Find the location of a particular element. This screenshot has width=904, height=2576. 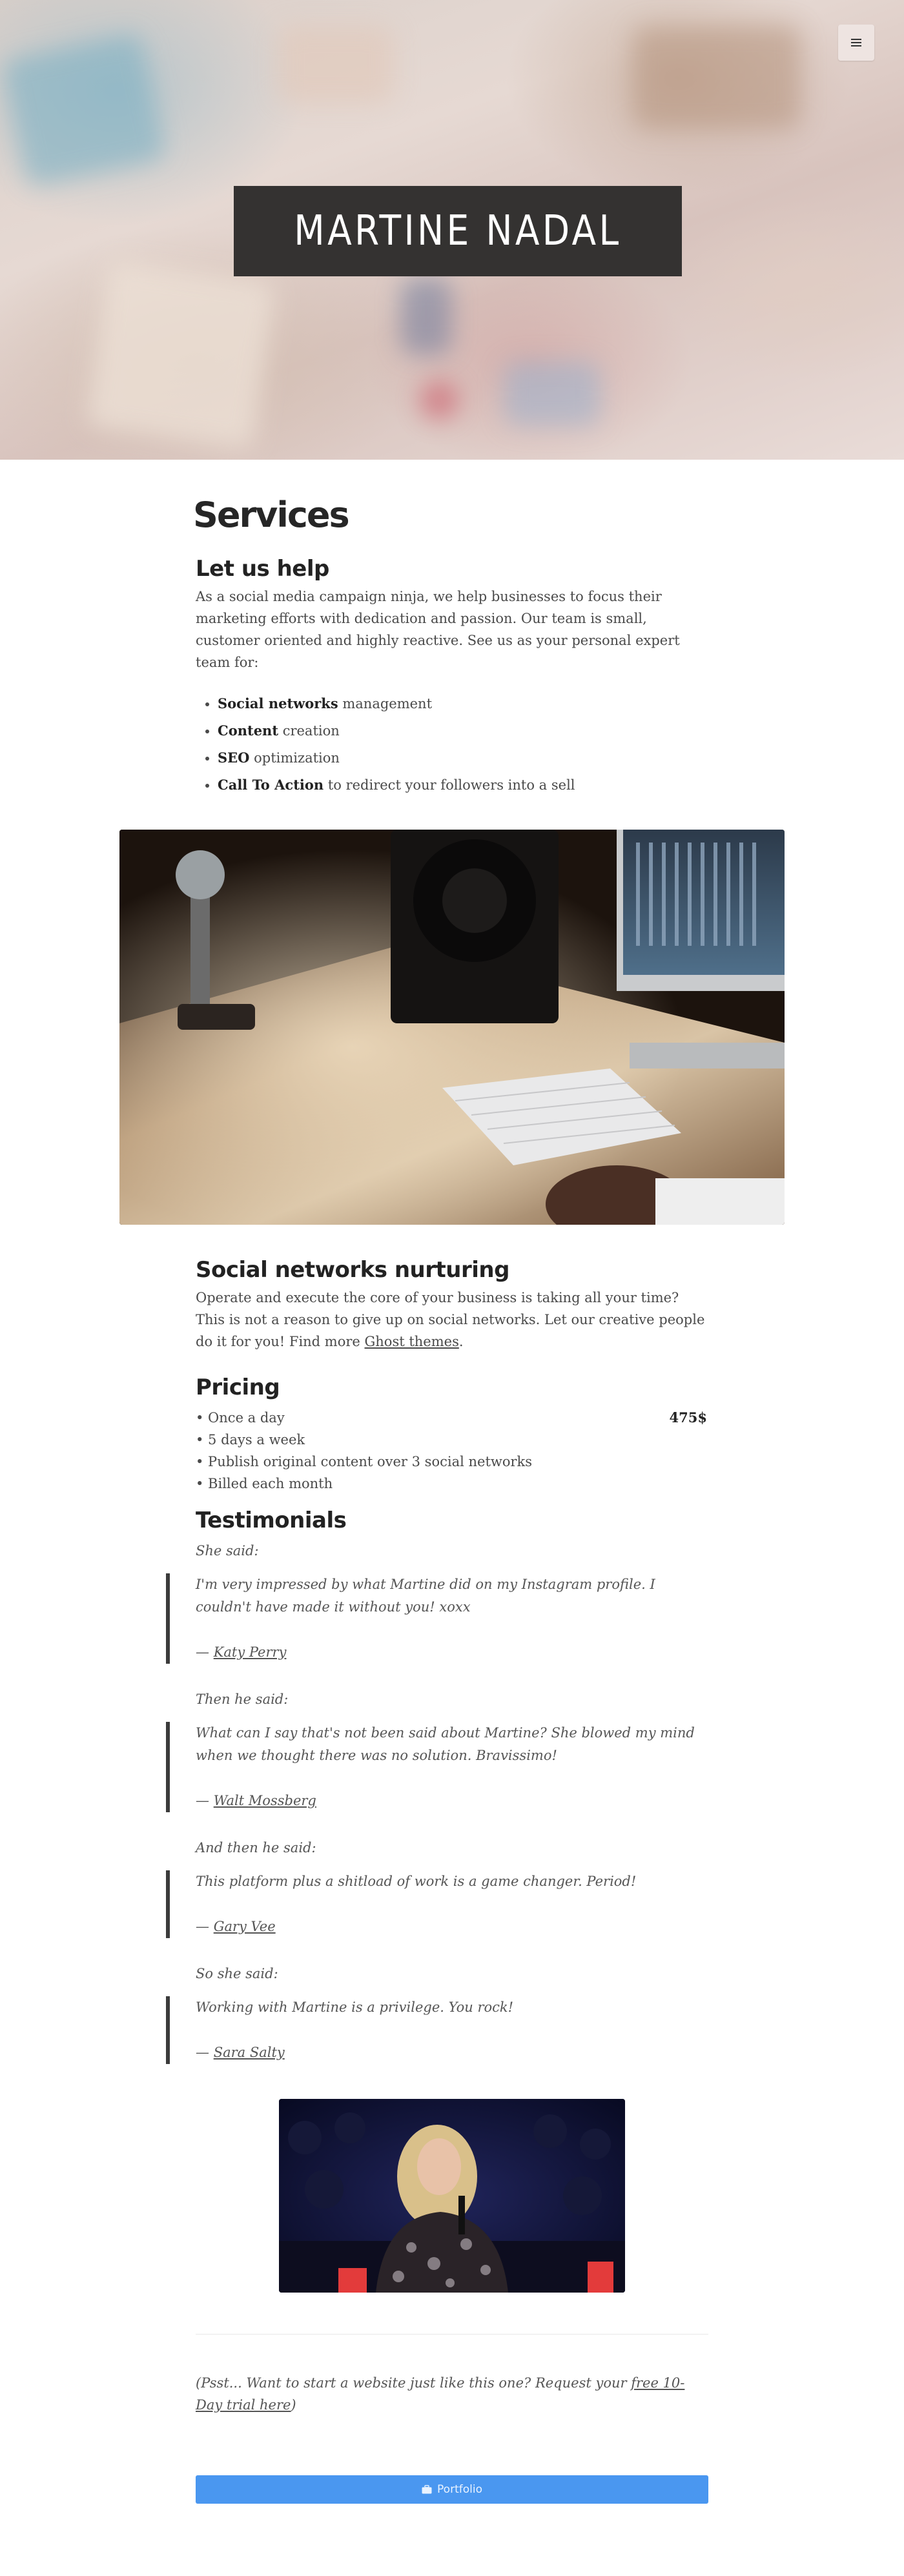

section-heading-let-us-help: Let us help is located at coordinates (262, 569).